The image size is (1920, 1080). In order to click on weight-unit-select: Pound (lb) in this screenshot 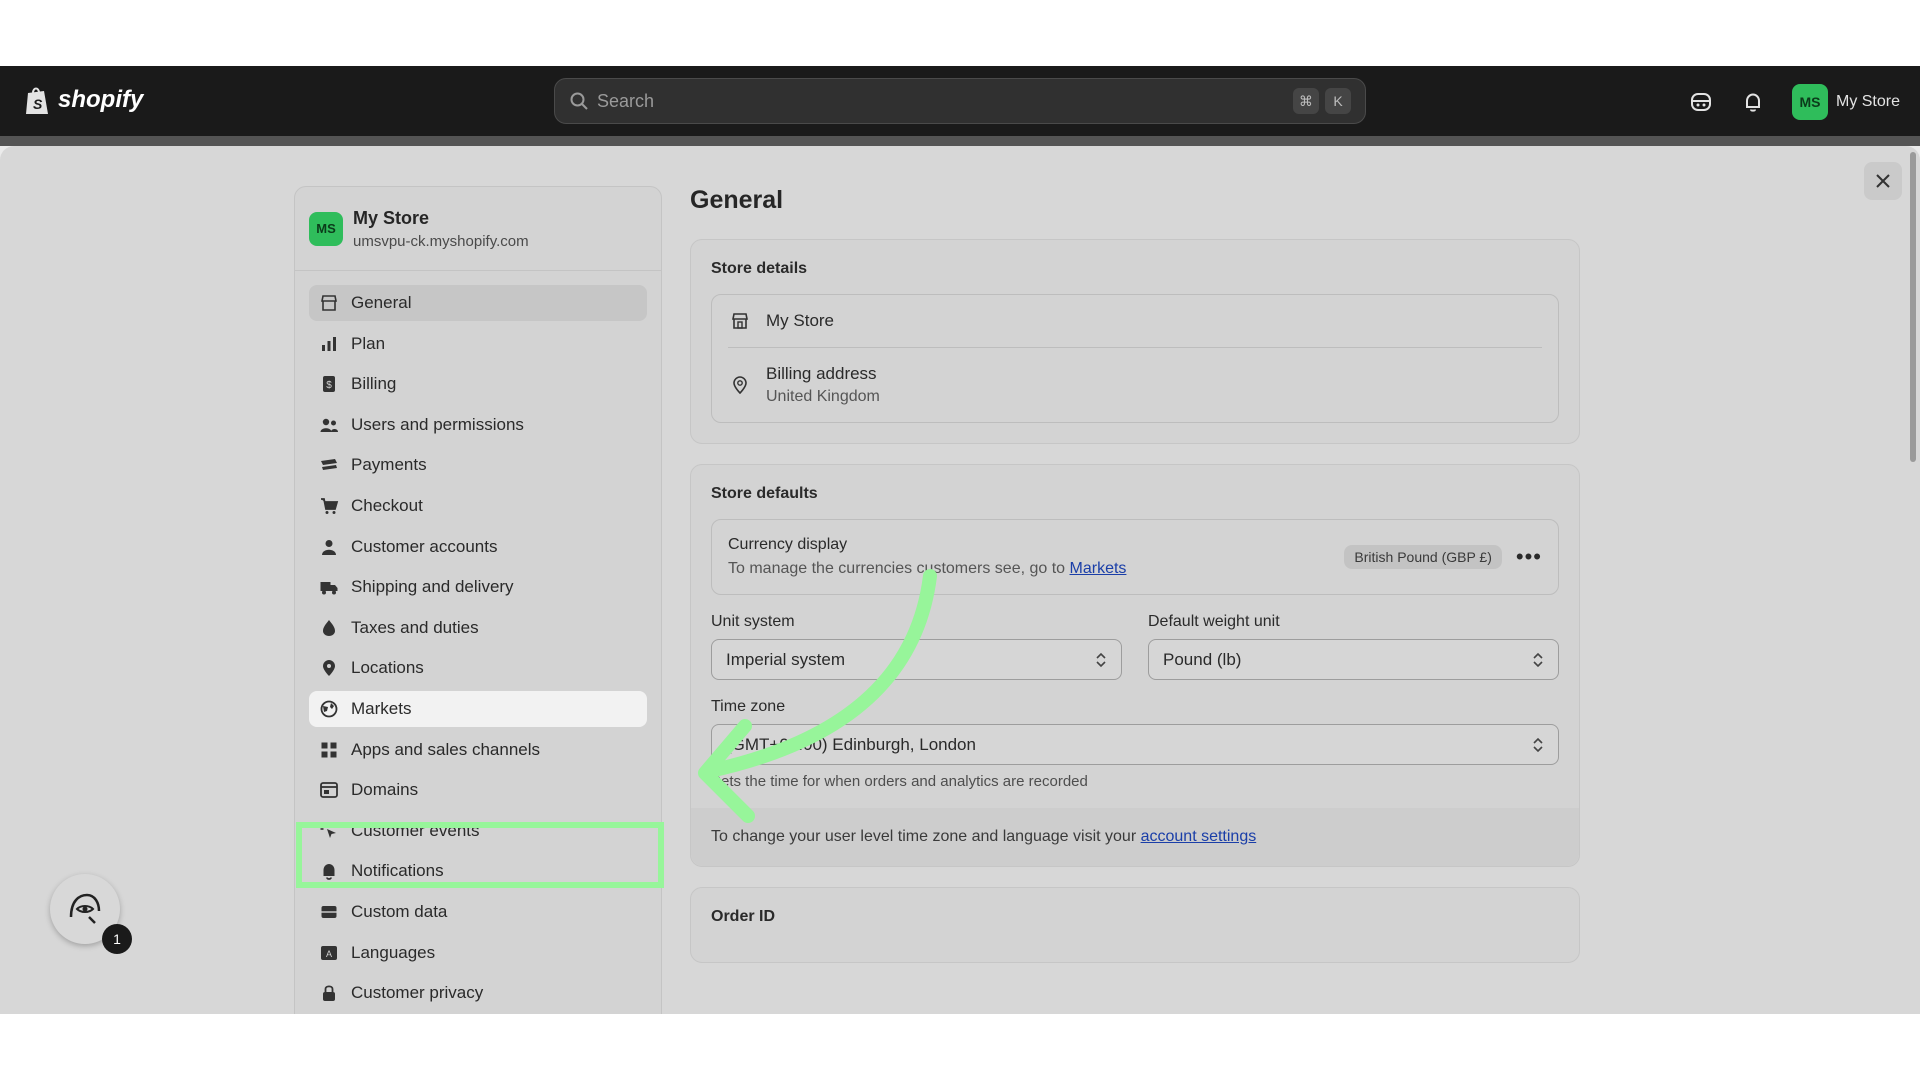, I will do `click(1353, 659)`.